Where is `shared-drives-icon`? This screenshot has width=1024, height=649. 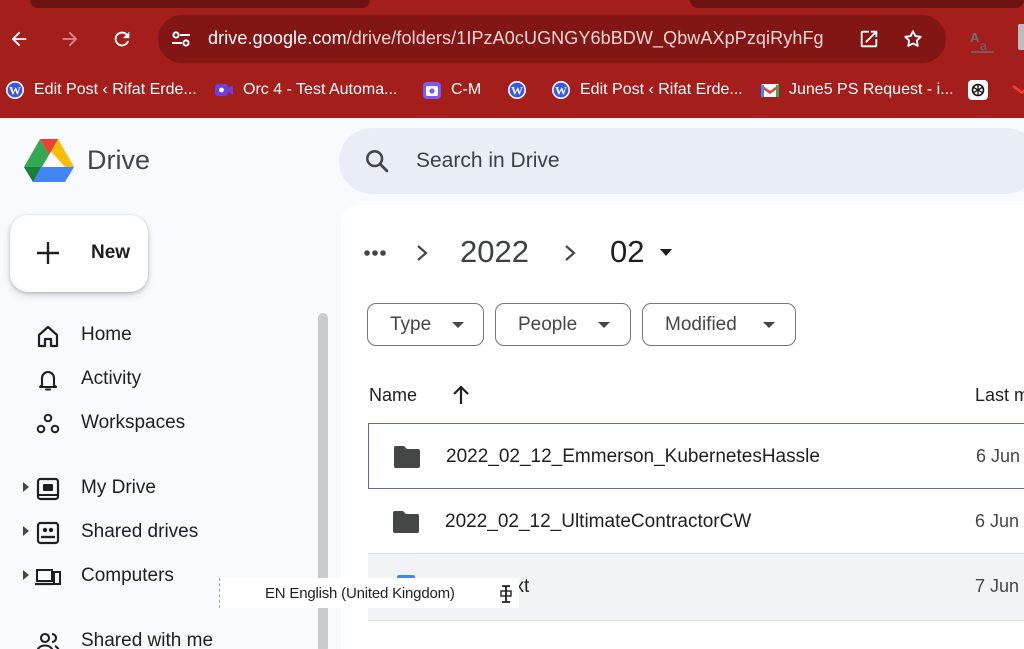 shared-drives-icon is located at coordinates (48, 533).